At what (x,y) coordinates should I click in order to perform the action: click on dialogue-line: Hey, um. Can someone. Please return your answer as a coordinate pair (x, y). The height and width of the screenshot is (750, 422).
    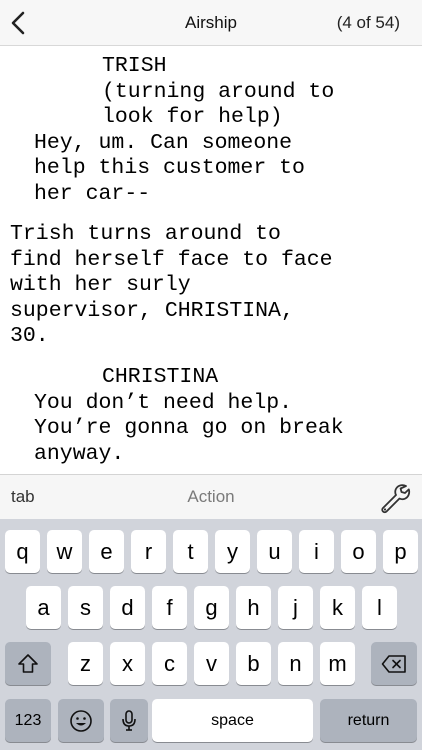
    Looking at the image, I should click on (163, 143).